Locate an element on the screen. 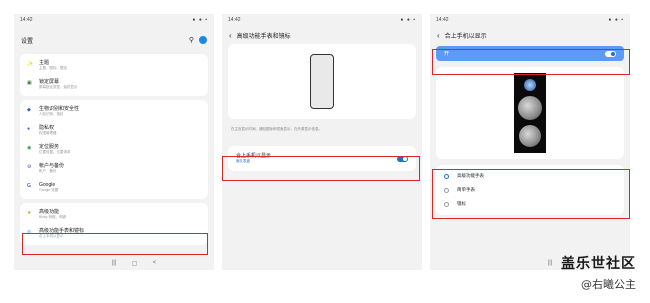 The width and height of the screenshot is (650, 303). setting-value: 面孔表盘 is located at coordinates (243, 161).